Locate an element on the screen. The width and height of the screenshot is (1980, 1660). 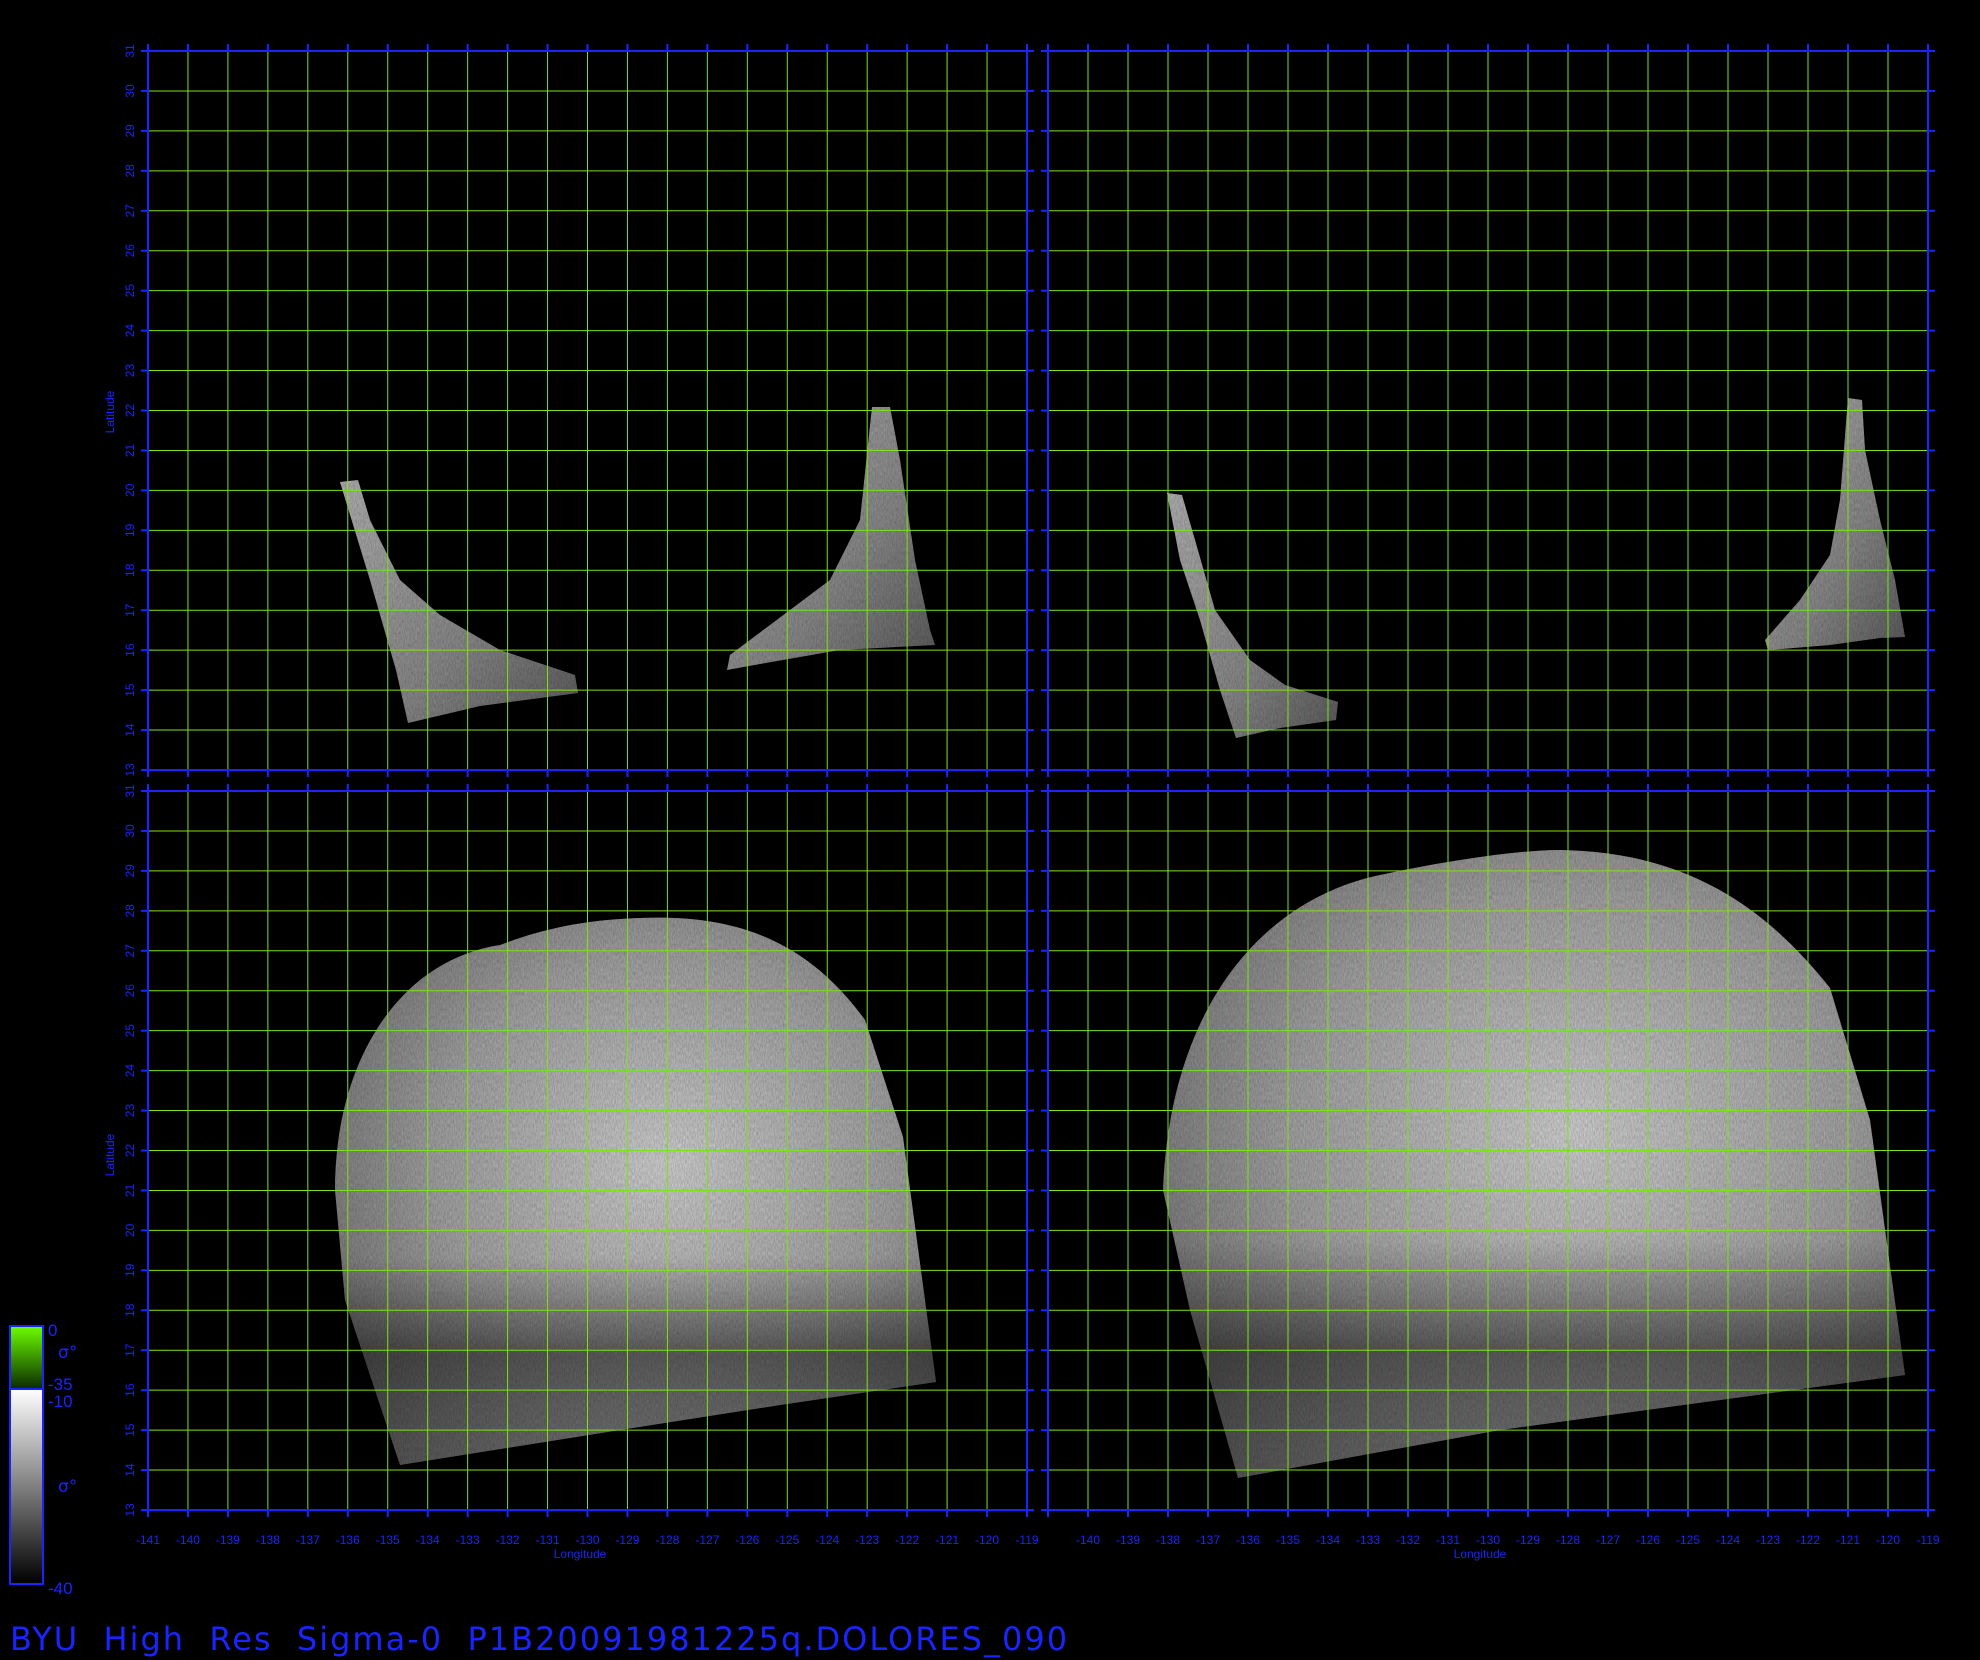
gray-colorbar-bottom-label: -40 is located at coordinates (60, 1588).